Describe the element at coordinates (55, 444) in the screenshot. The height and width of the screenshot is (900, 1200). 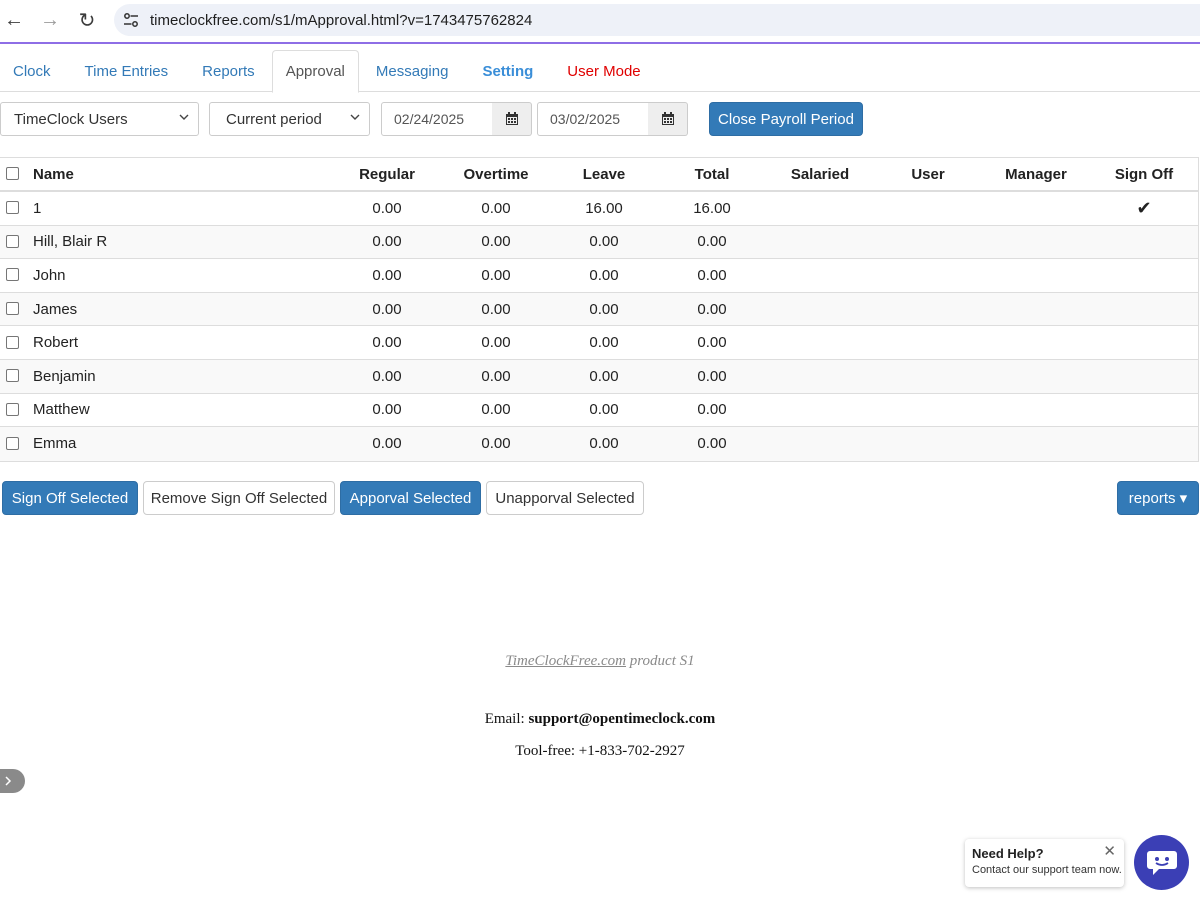
I see `cell-name: Emma` at that location.